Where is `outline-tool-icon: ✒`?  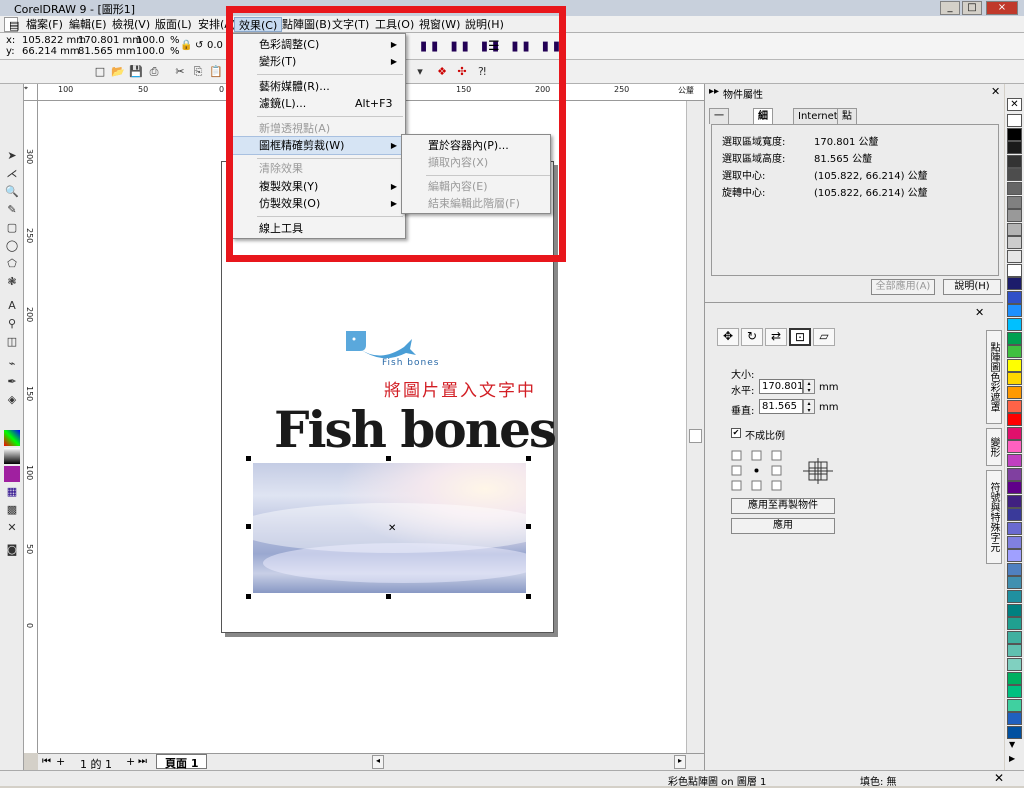
outline-tool-icon: ✒ is located at coordinates (12, 382).